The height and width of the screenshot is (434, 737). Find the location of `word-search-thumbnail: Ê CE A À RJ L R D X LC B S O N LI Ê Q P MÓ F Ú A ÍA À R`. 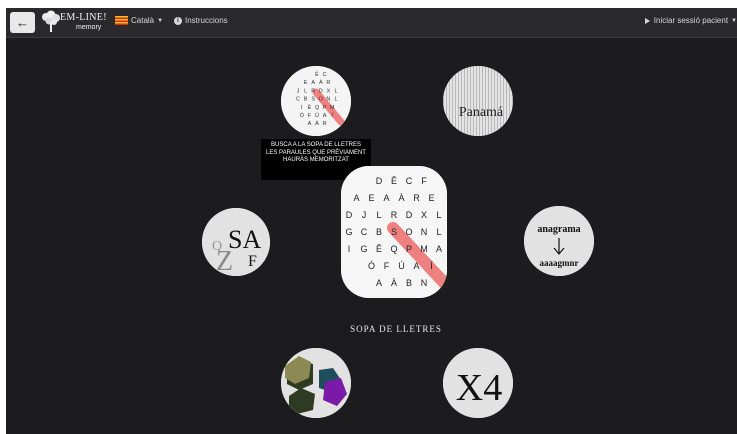

word-search-thumbnail: Ê CE A À RJ L R D X LC B S O N LI Ê Q P MÓ F Ú A ÍA À R is located at coordinates (316, 101).